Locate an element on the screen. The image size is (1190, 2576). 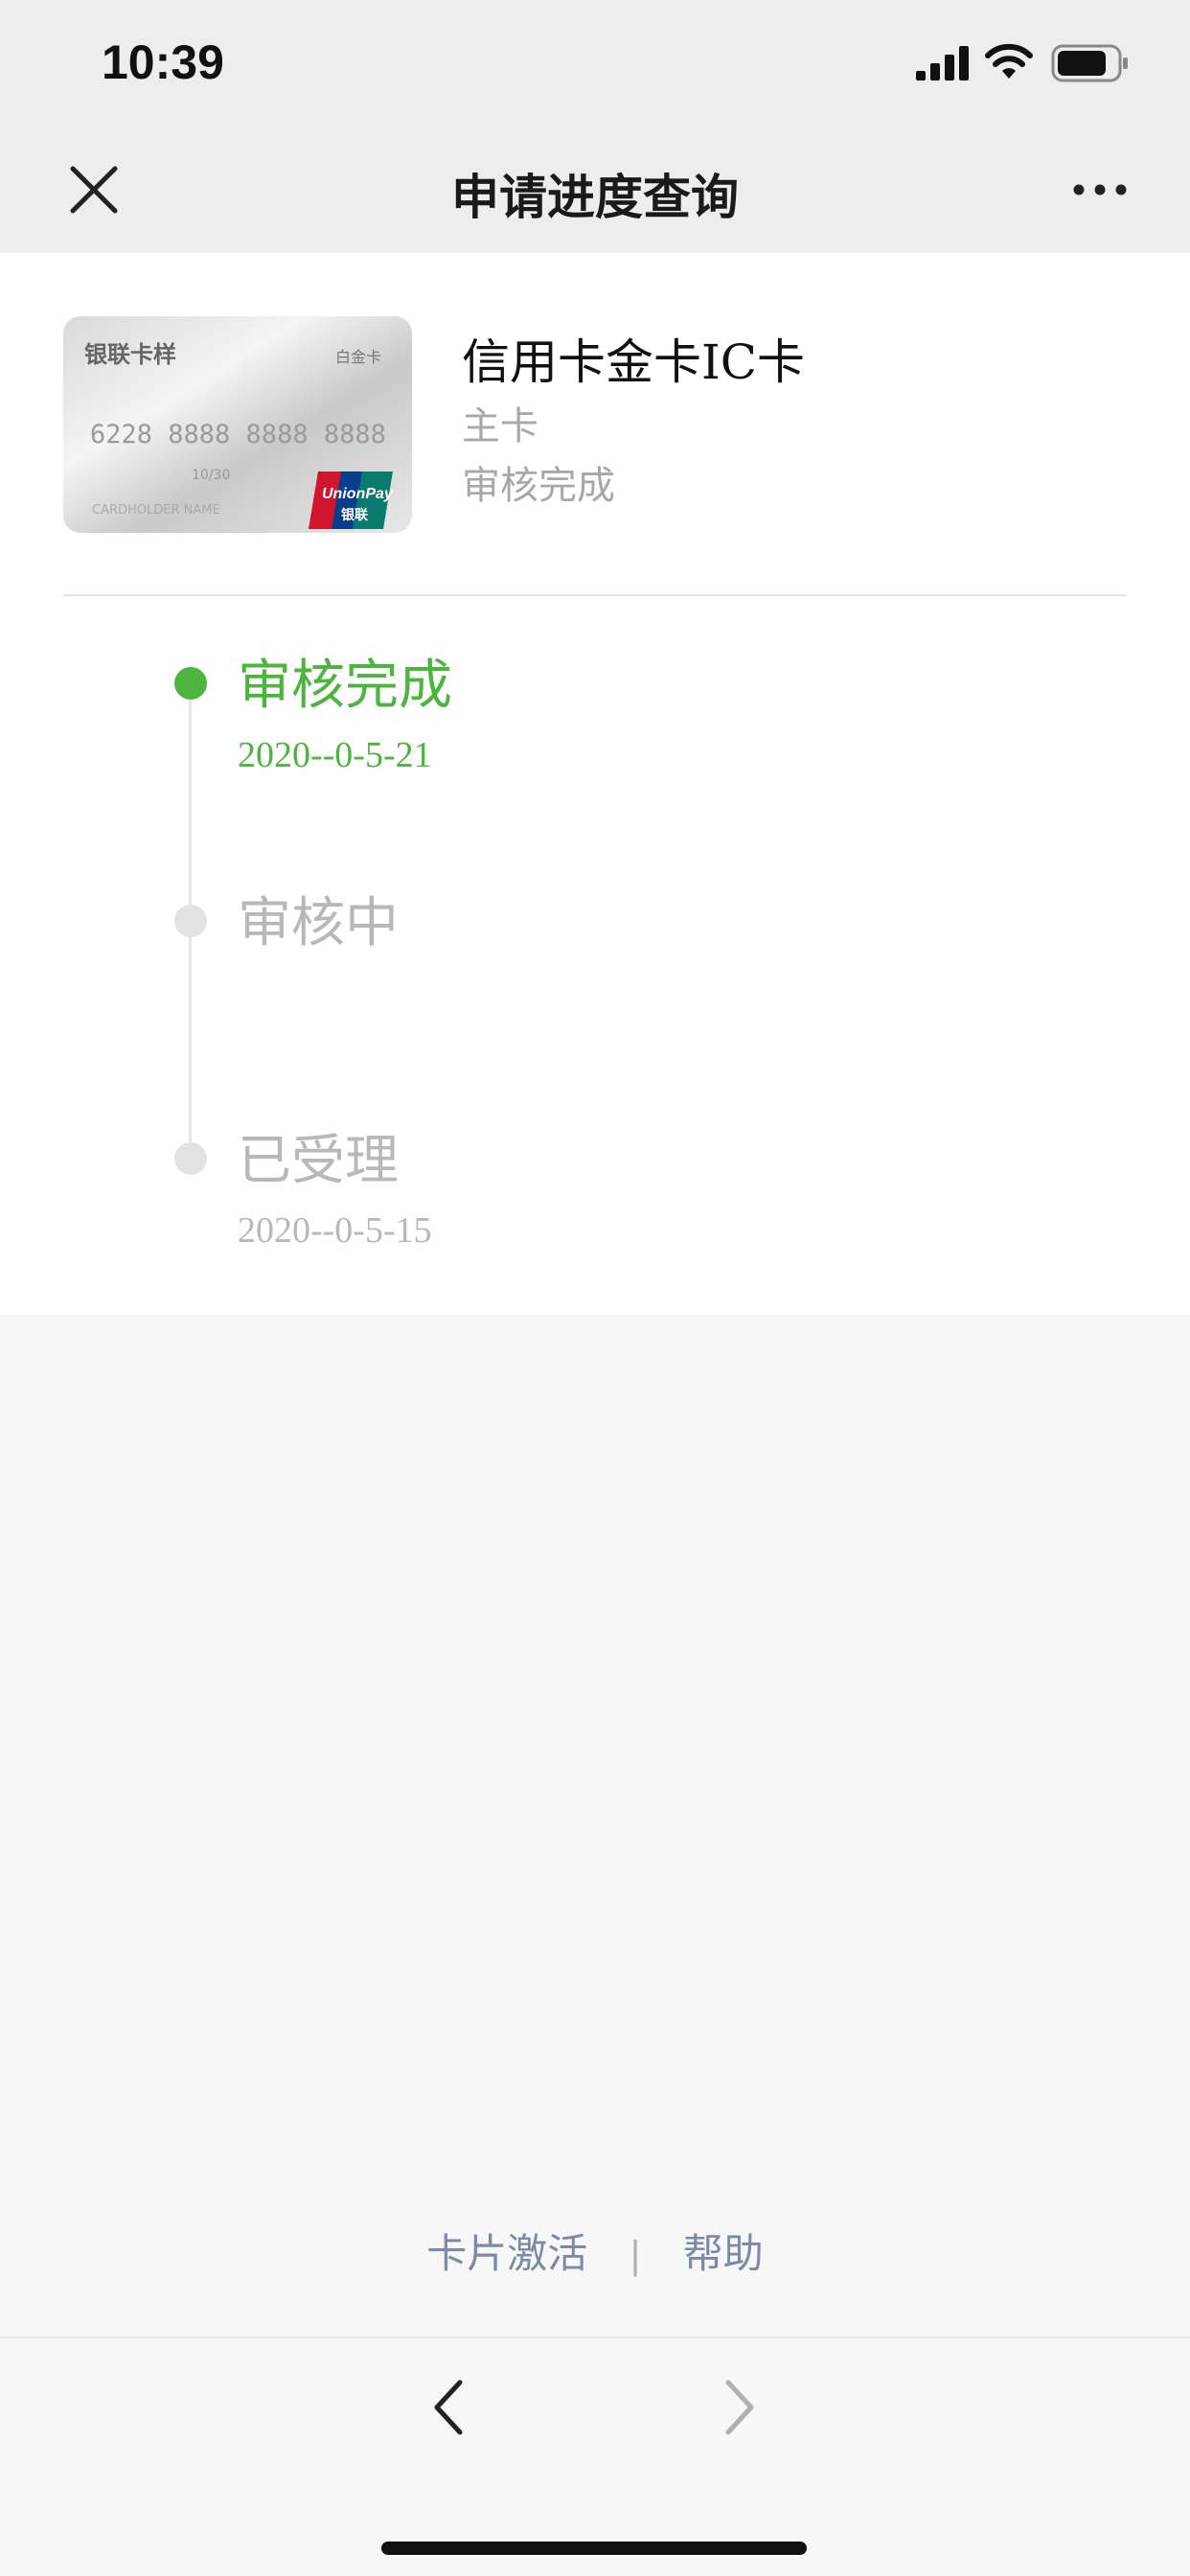
card-name: 信用卡金卡IC卡 is located at coordinates (634, 362).